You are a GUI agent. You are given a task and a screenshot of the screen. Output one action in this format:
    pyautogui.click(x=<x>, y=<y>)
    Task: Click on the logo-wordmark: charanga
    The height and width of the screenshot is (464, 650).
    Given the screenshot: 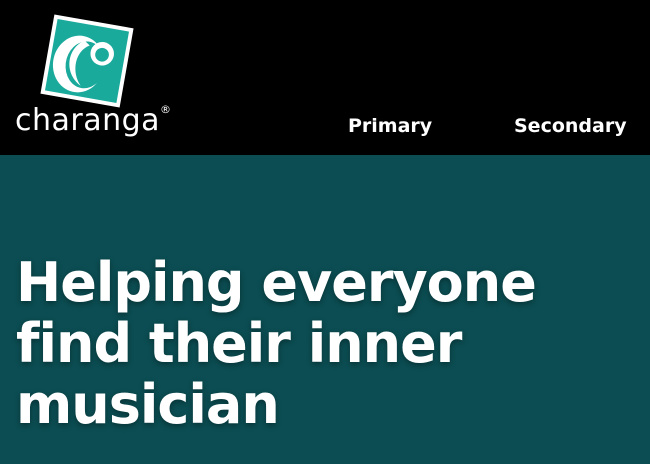 What is the action you would take?
    pyautogui.click(x=88, y=120)
    